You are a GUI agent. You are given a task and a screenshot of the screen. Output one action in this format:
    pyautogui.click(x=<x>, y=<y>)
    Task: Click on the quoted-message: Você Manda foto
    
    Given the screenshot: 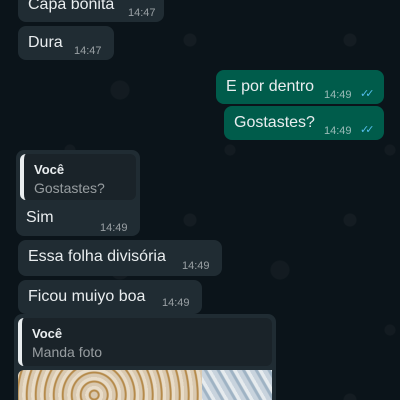 What is the action you would take?
    pyautogui.click(x=145, y=342)
    